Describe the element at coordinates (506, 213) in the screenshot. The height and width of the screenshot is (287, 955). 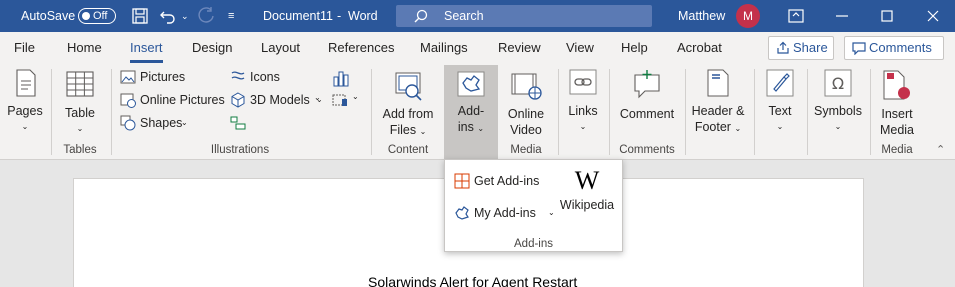
I see `my-addins-item: My Add-ins ⌄` at that location.